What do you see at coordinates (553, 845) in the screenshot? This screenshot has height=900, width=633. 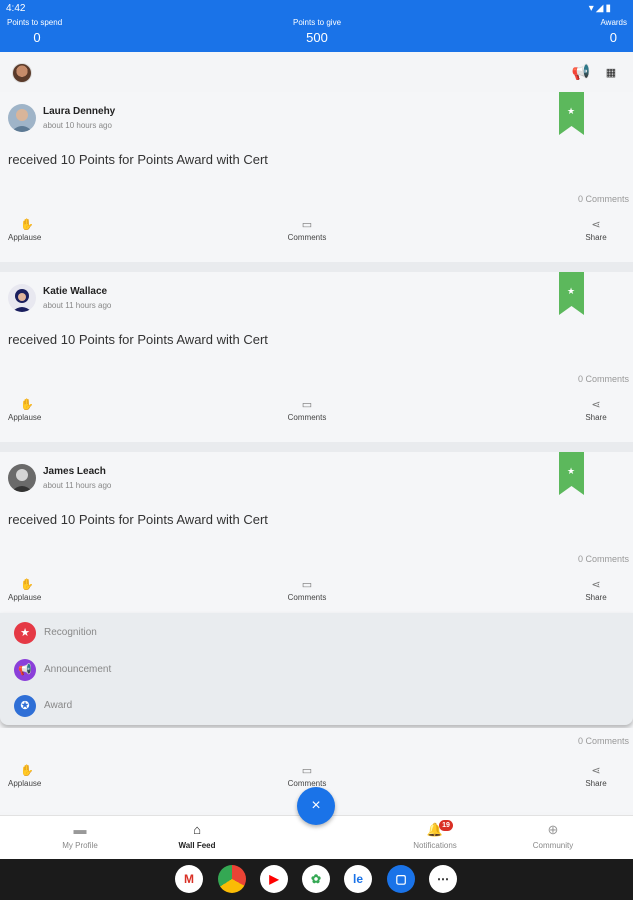 I see `nav-label: Community` at bounding box center [553, 845].